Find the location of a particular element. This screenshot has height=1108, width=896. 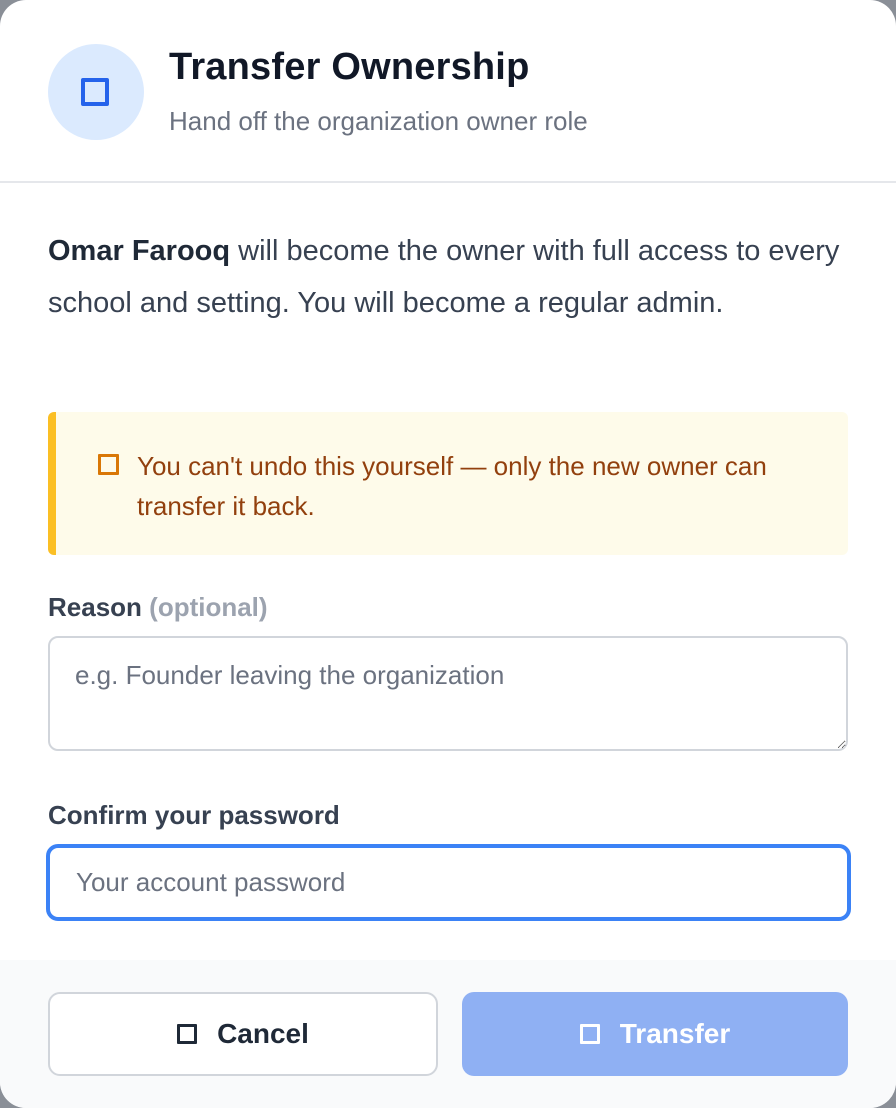

transfer-button-icon is located at coordinates (589, 1034).